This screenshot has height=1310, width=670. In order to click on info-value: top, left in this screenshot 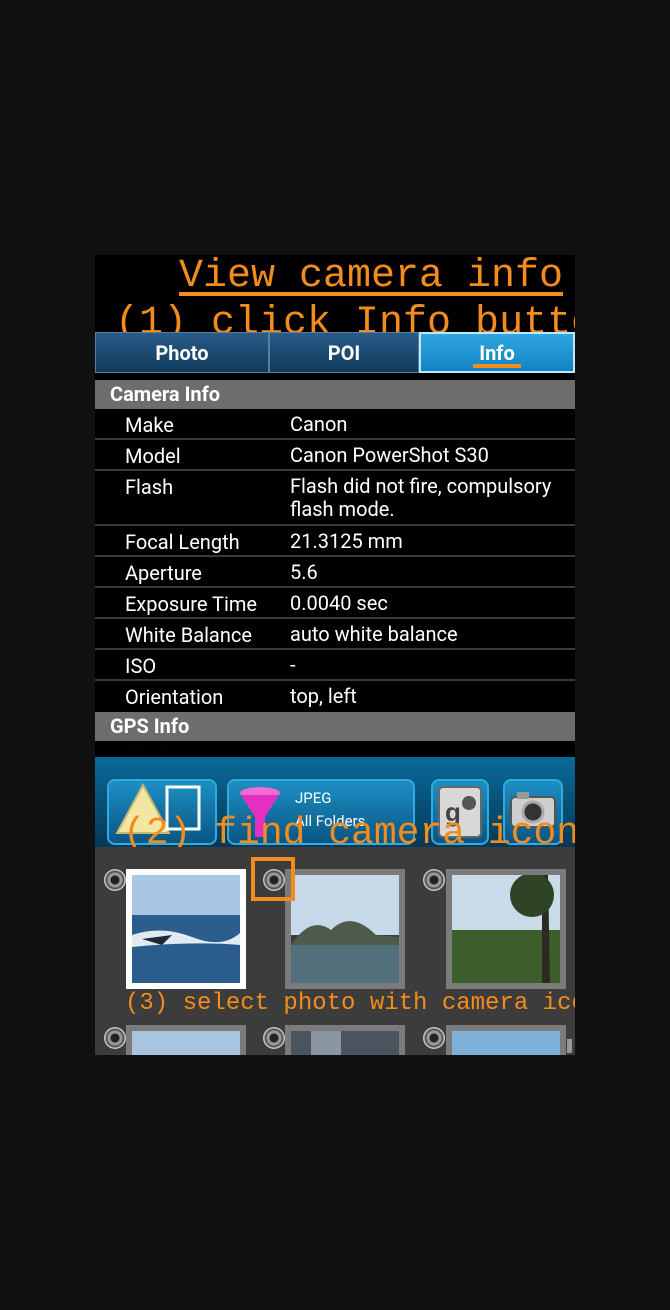, I will do `click(323, 696)`.